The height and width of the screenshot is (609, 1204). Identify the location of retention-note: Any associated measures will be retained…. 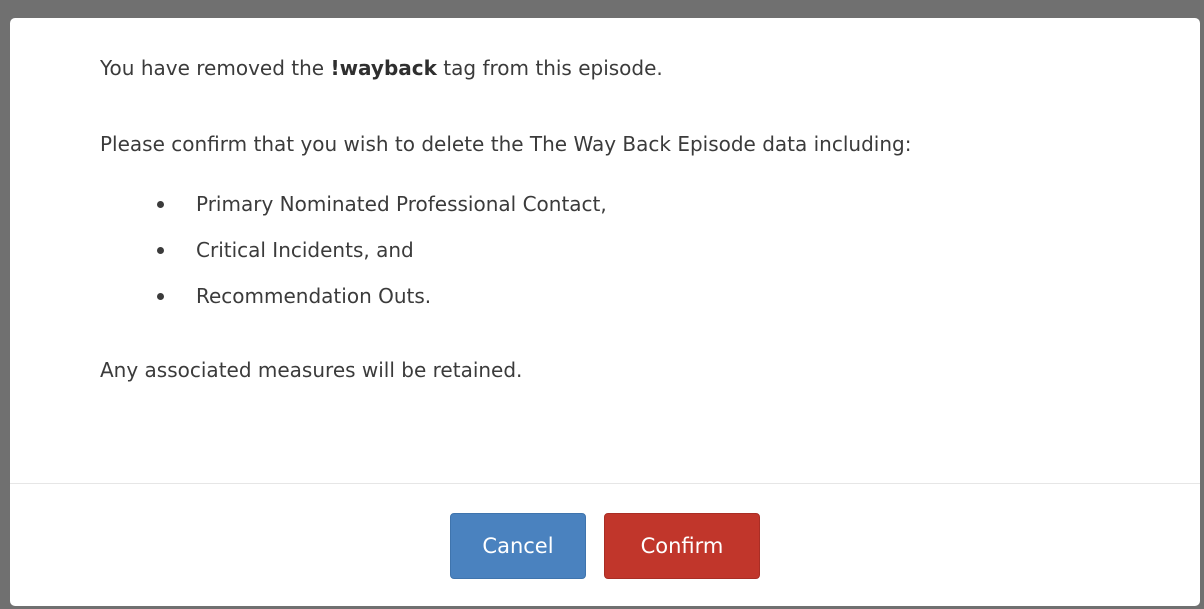
(311, 370).